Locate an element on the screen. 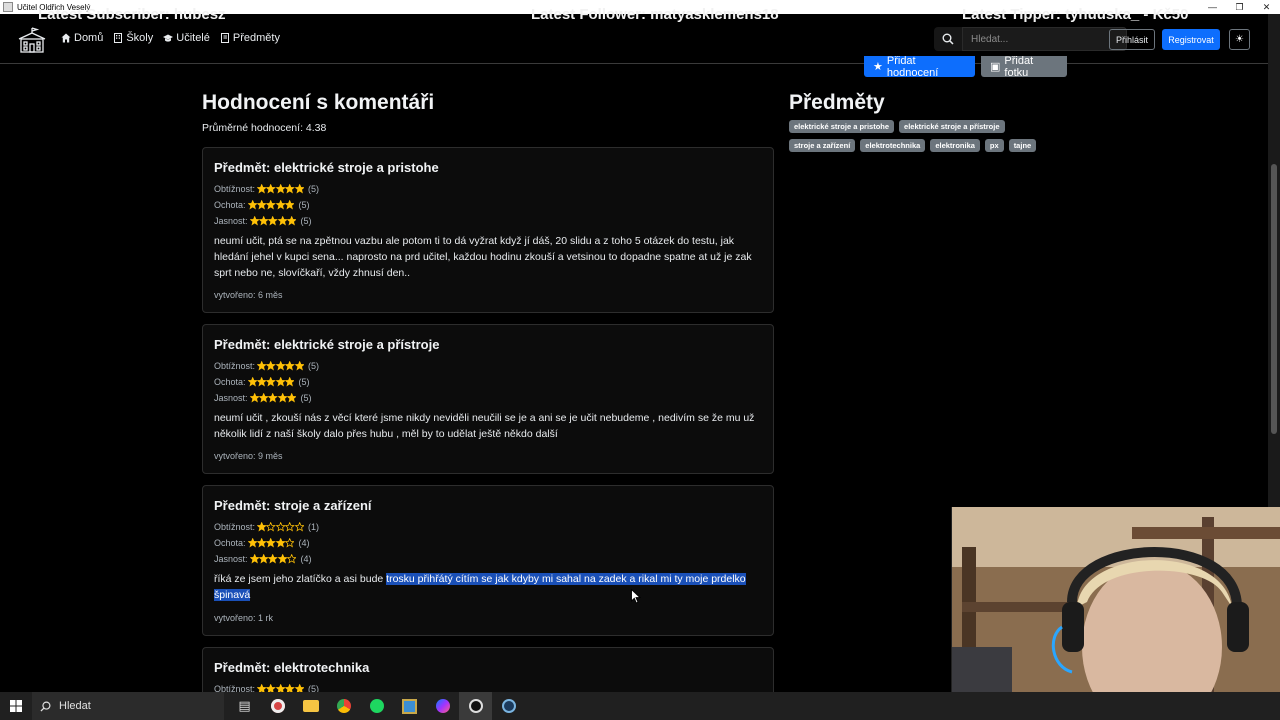 The image size is (1280, 720). taskbar-explorer is located at coordinates (310, 706).